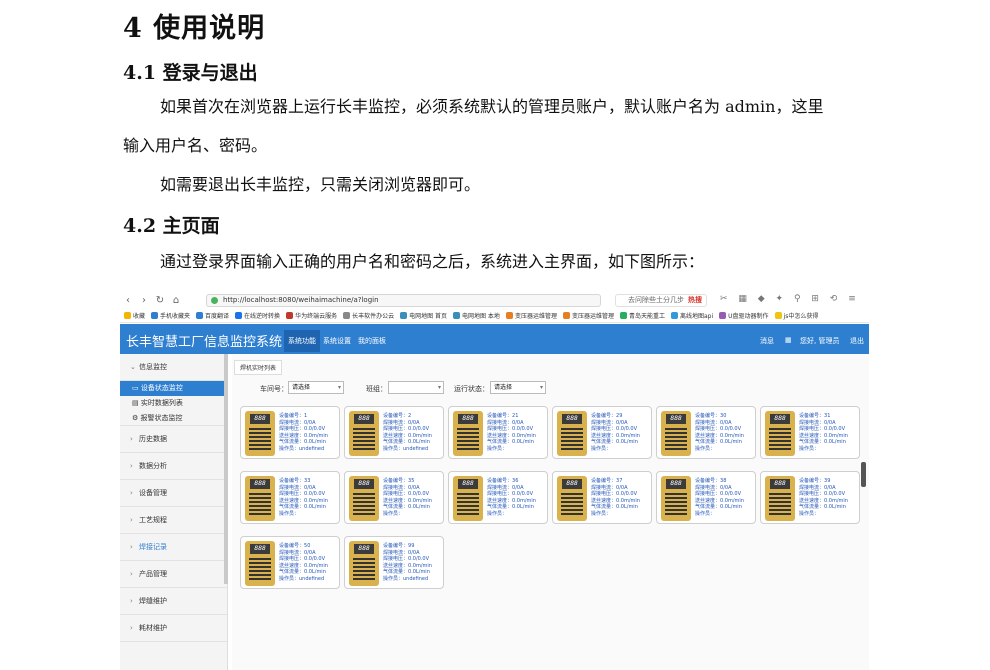  Describe the element at coordinates (173, 439) in the screenshot. I see `sidebar-group-history: › 历史数据` at that location.